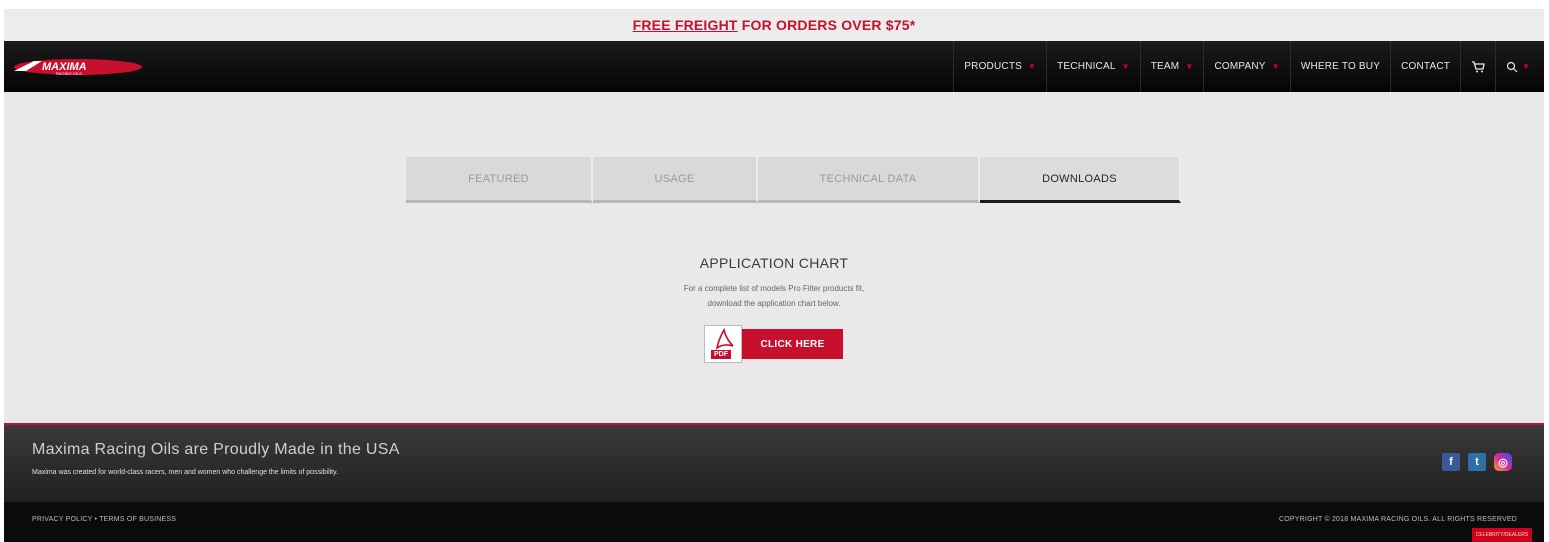  I want to click on promo-highlight: FREE FREIGHT, so click(685, 25).